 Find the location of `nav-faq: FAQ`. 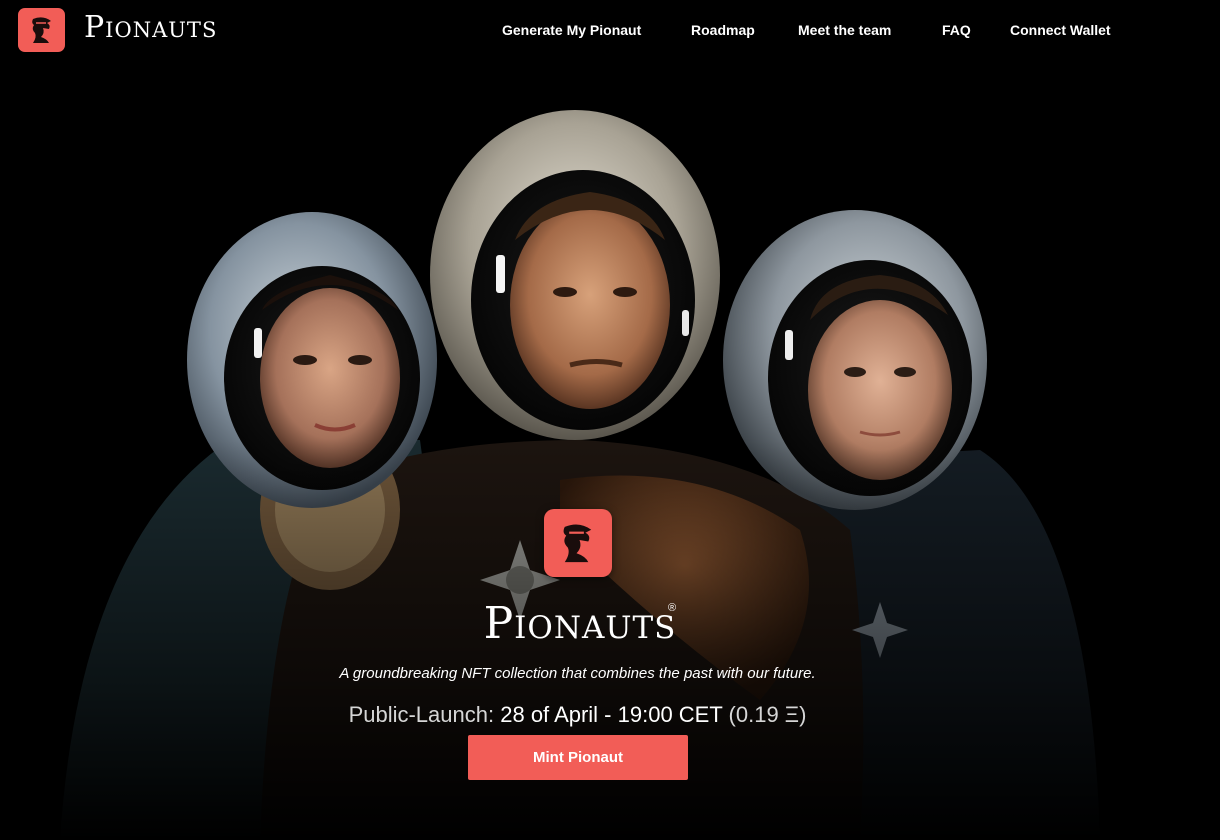

nav-faq: FAQ is located at coordinates (956, 30).